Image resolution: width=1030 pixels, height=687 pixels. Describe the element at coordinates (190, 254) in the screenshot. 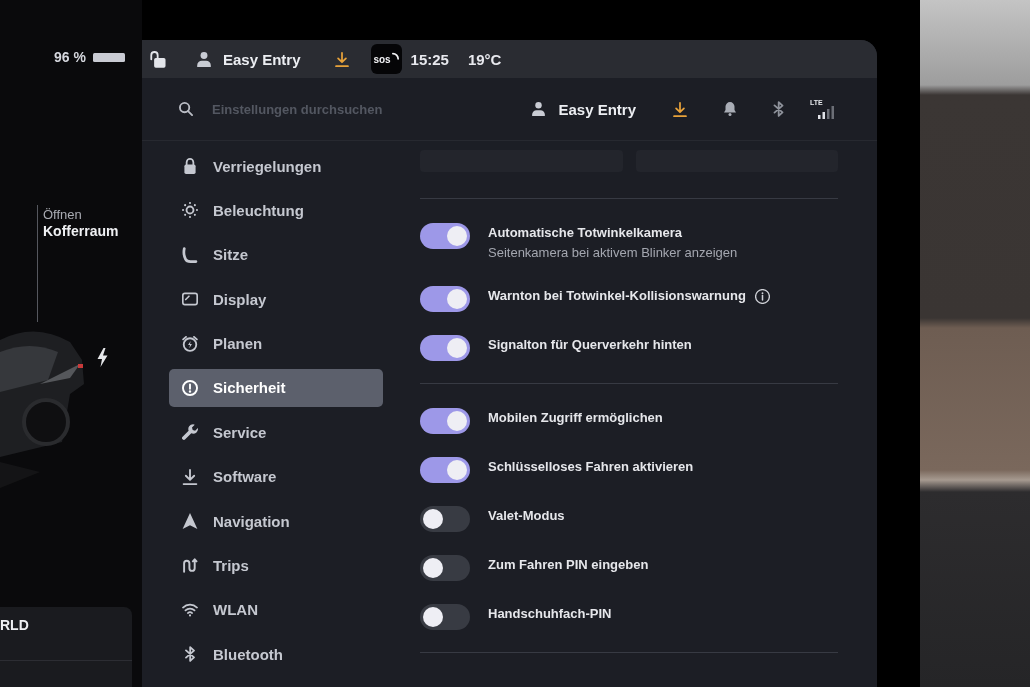

I see `seat-icon` at that location.